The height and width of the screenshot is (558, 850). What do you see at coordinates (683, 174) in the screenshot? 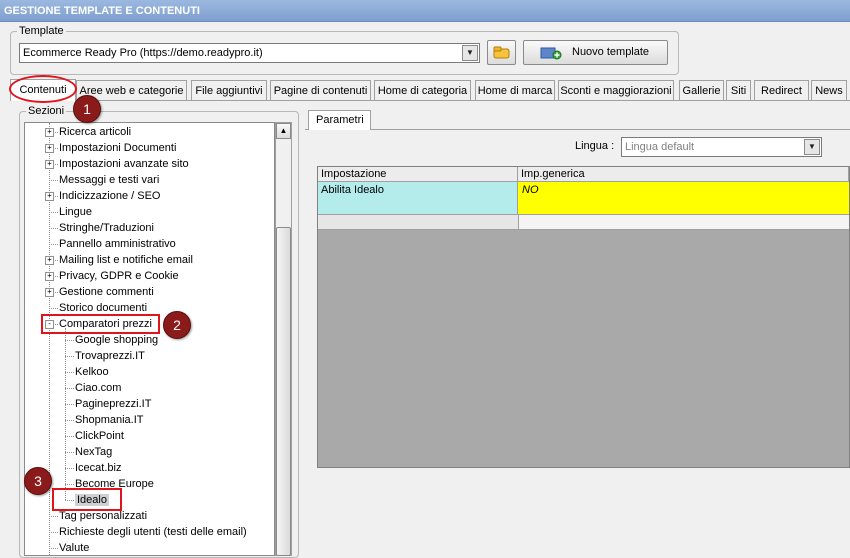
I see `col-header-imp-generica: Imp.generica` at bounding box center [683, 174].